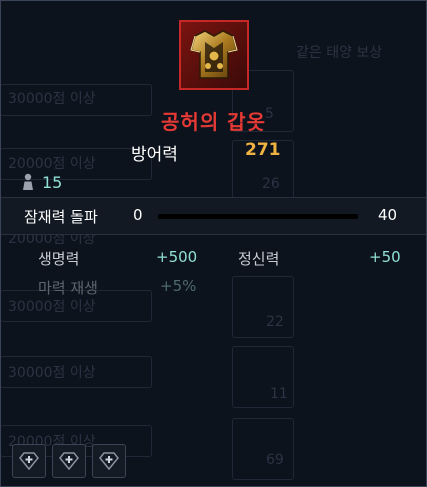 This screenshot has width=427, height=487. Describe the element at coordinates (388, 215) in the screenshot. I see `limit-break-max: 40` at that location.